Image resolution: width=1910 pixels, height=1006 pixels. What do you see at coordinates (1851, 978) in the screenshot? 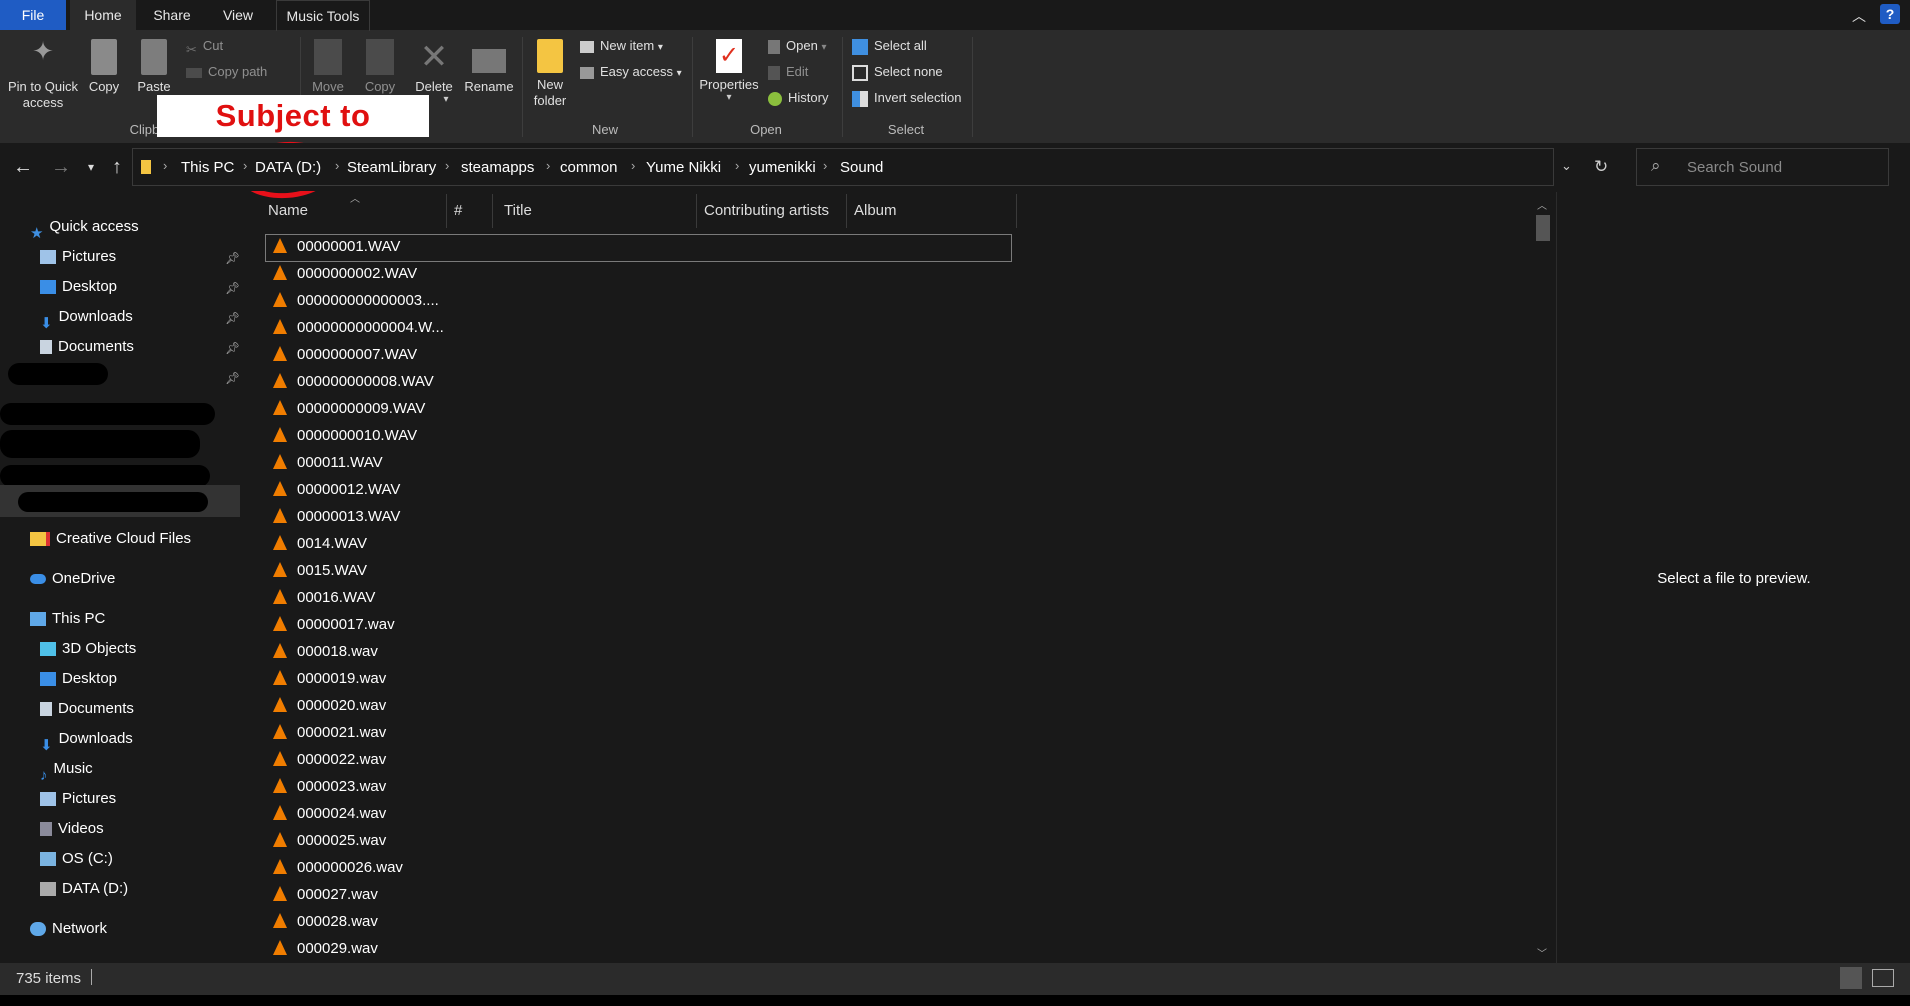
I see `details-view-icon` at bounding box center [1851, 978].